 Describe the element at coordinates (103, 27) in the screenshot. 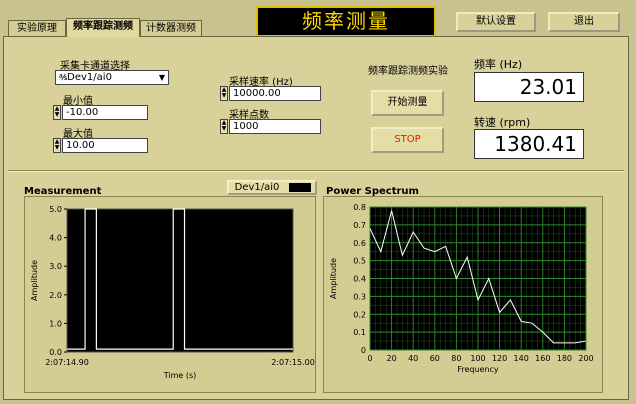

I see `tab-frequency-tracking: 频率跟踪测频` at that location.